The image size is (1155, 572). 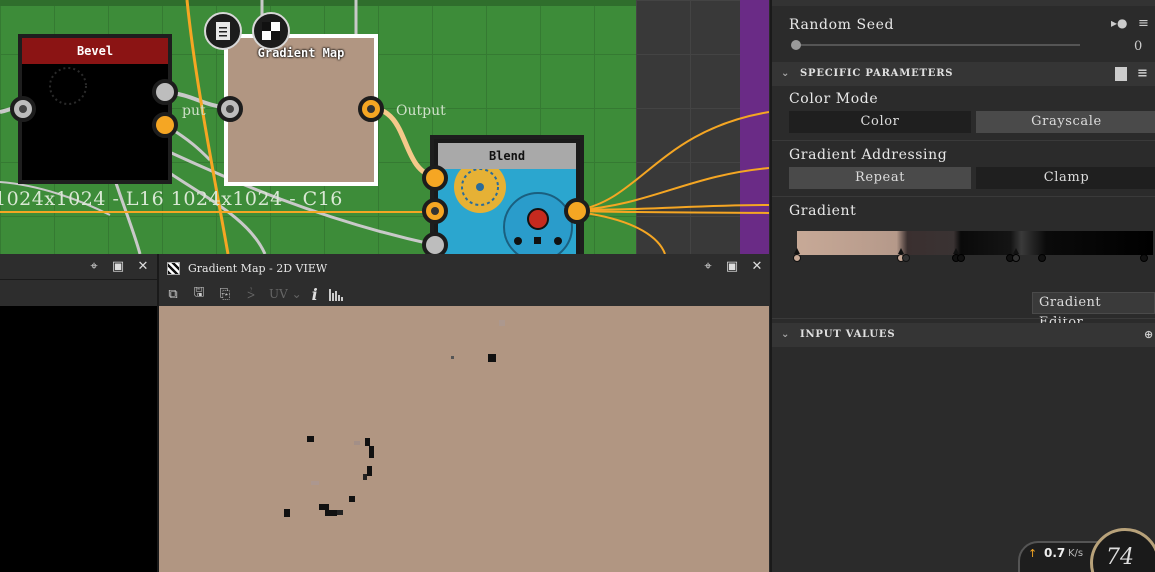 What do you see at coordinates (223, 31) in the screenshot?
I see `document-icon` at bounding box center [223, 31].